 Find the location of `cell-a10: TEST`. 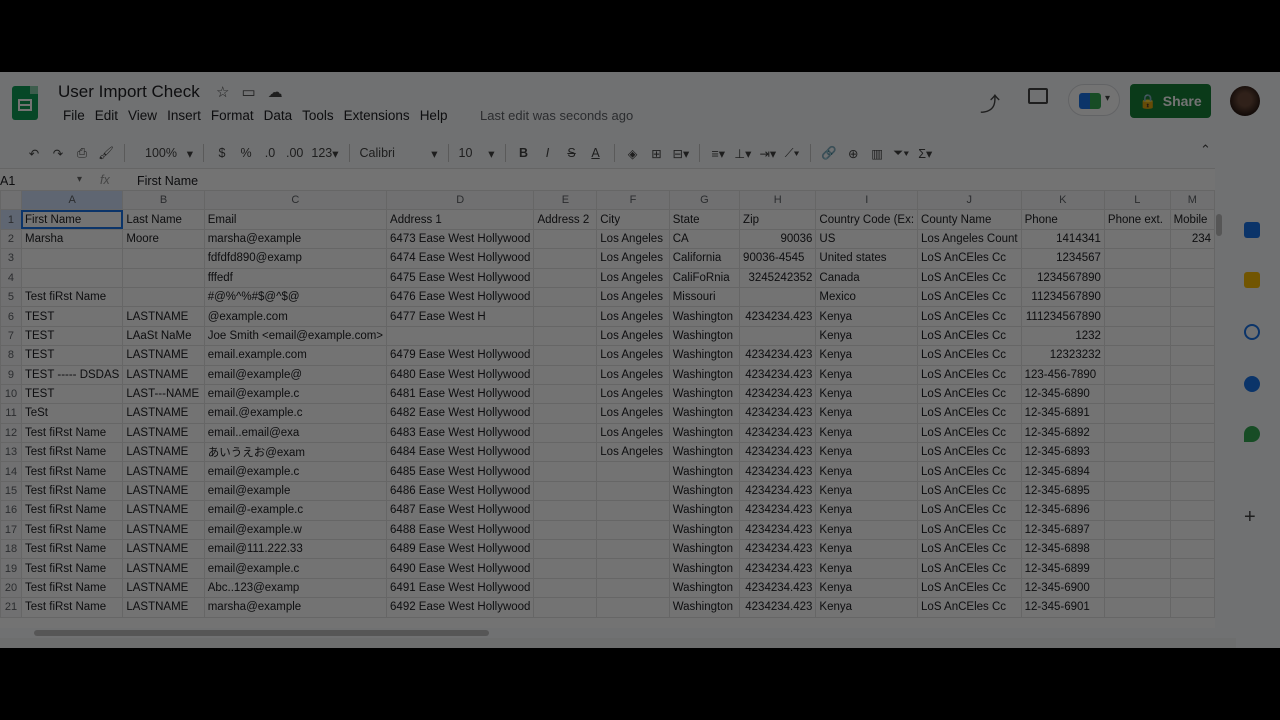

cell-a10: TEST is located at coordinates (72, 394).